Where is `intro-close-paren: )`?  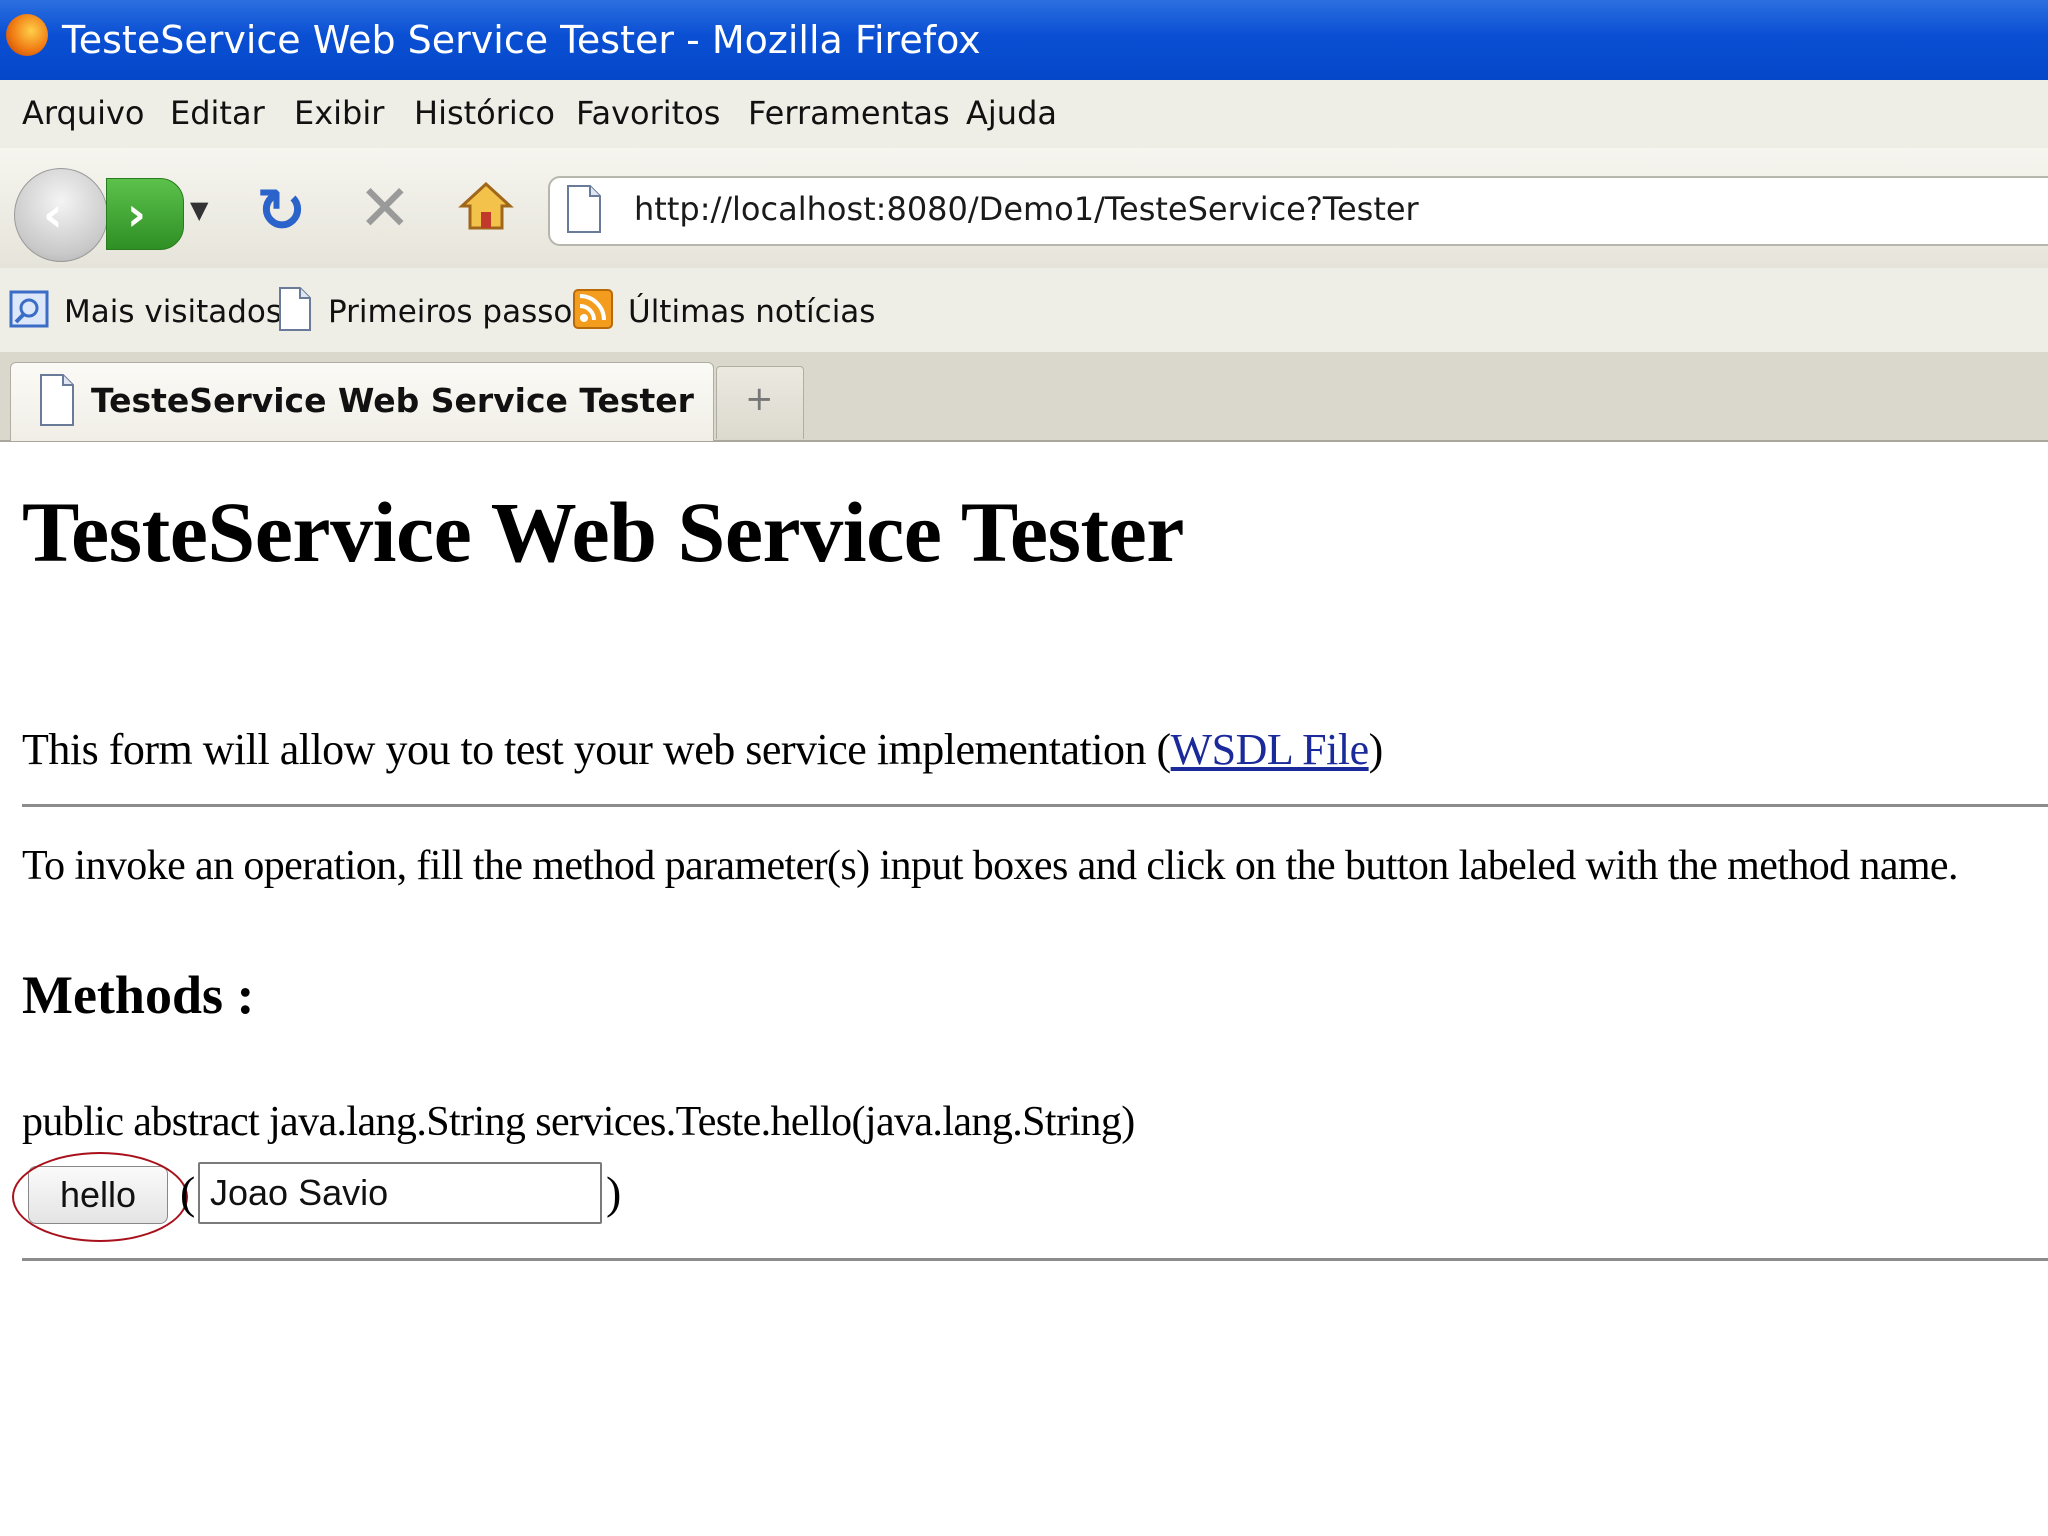 intro-close-paren: ) is located at coordinates (1376, 749).